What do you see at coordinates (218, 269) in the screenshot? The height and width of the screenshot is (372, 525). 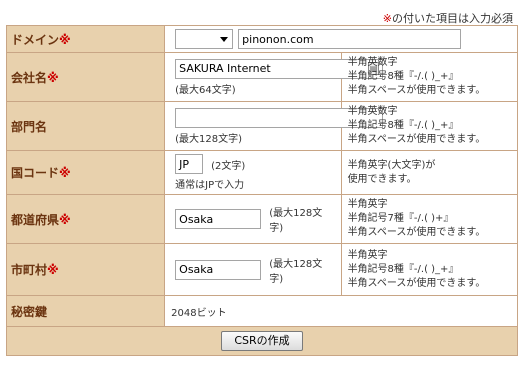 I see `city-input: Osaka` at bounding box center [218, 269].